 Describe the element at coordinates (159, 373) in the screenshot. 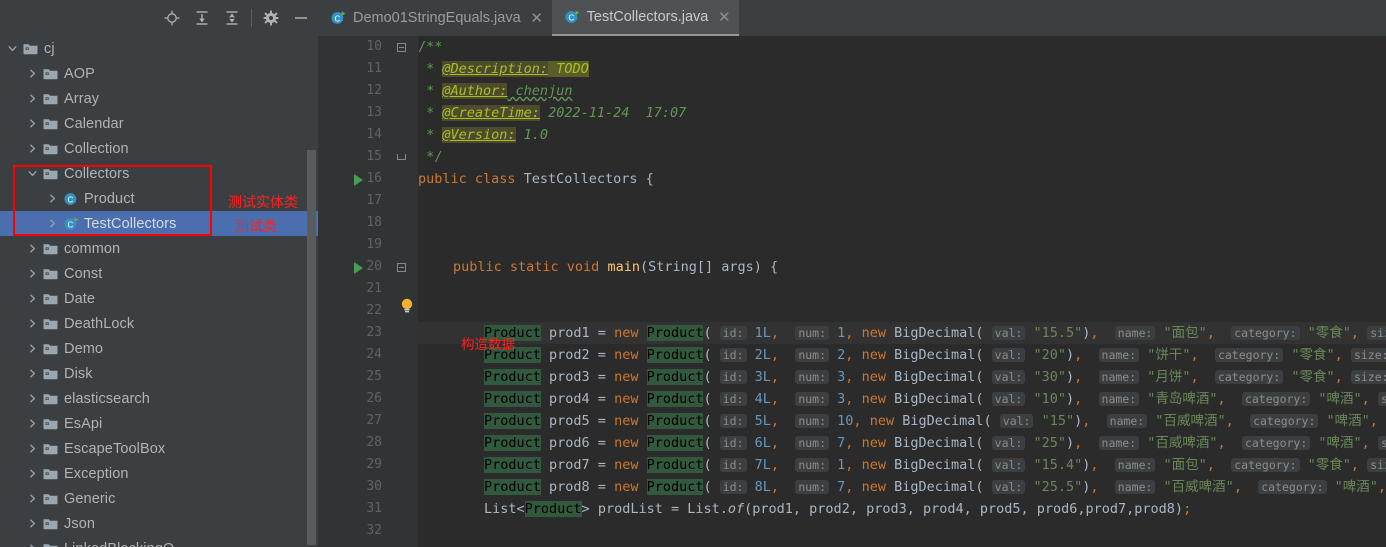

I see `tree-item-disk: Disk` at that location.